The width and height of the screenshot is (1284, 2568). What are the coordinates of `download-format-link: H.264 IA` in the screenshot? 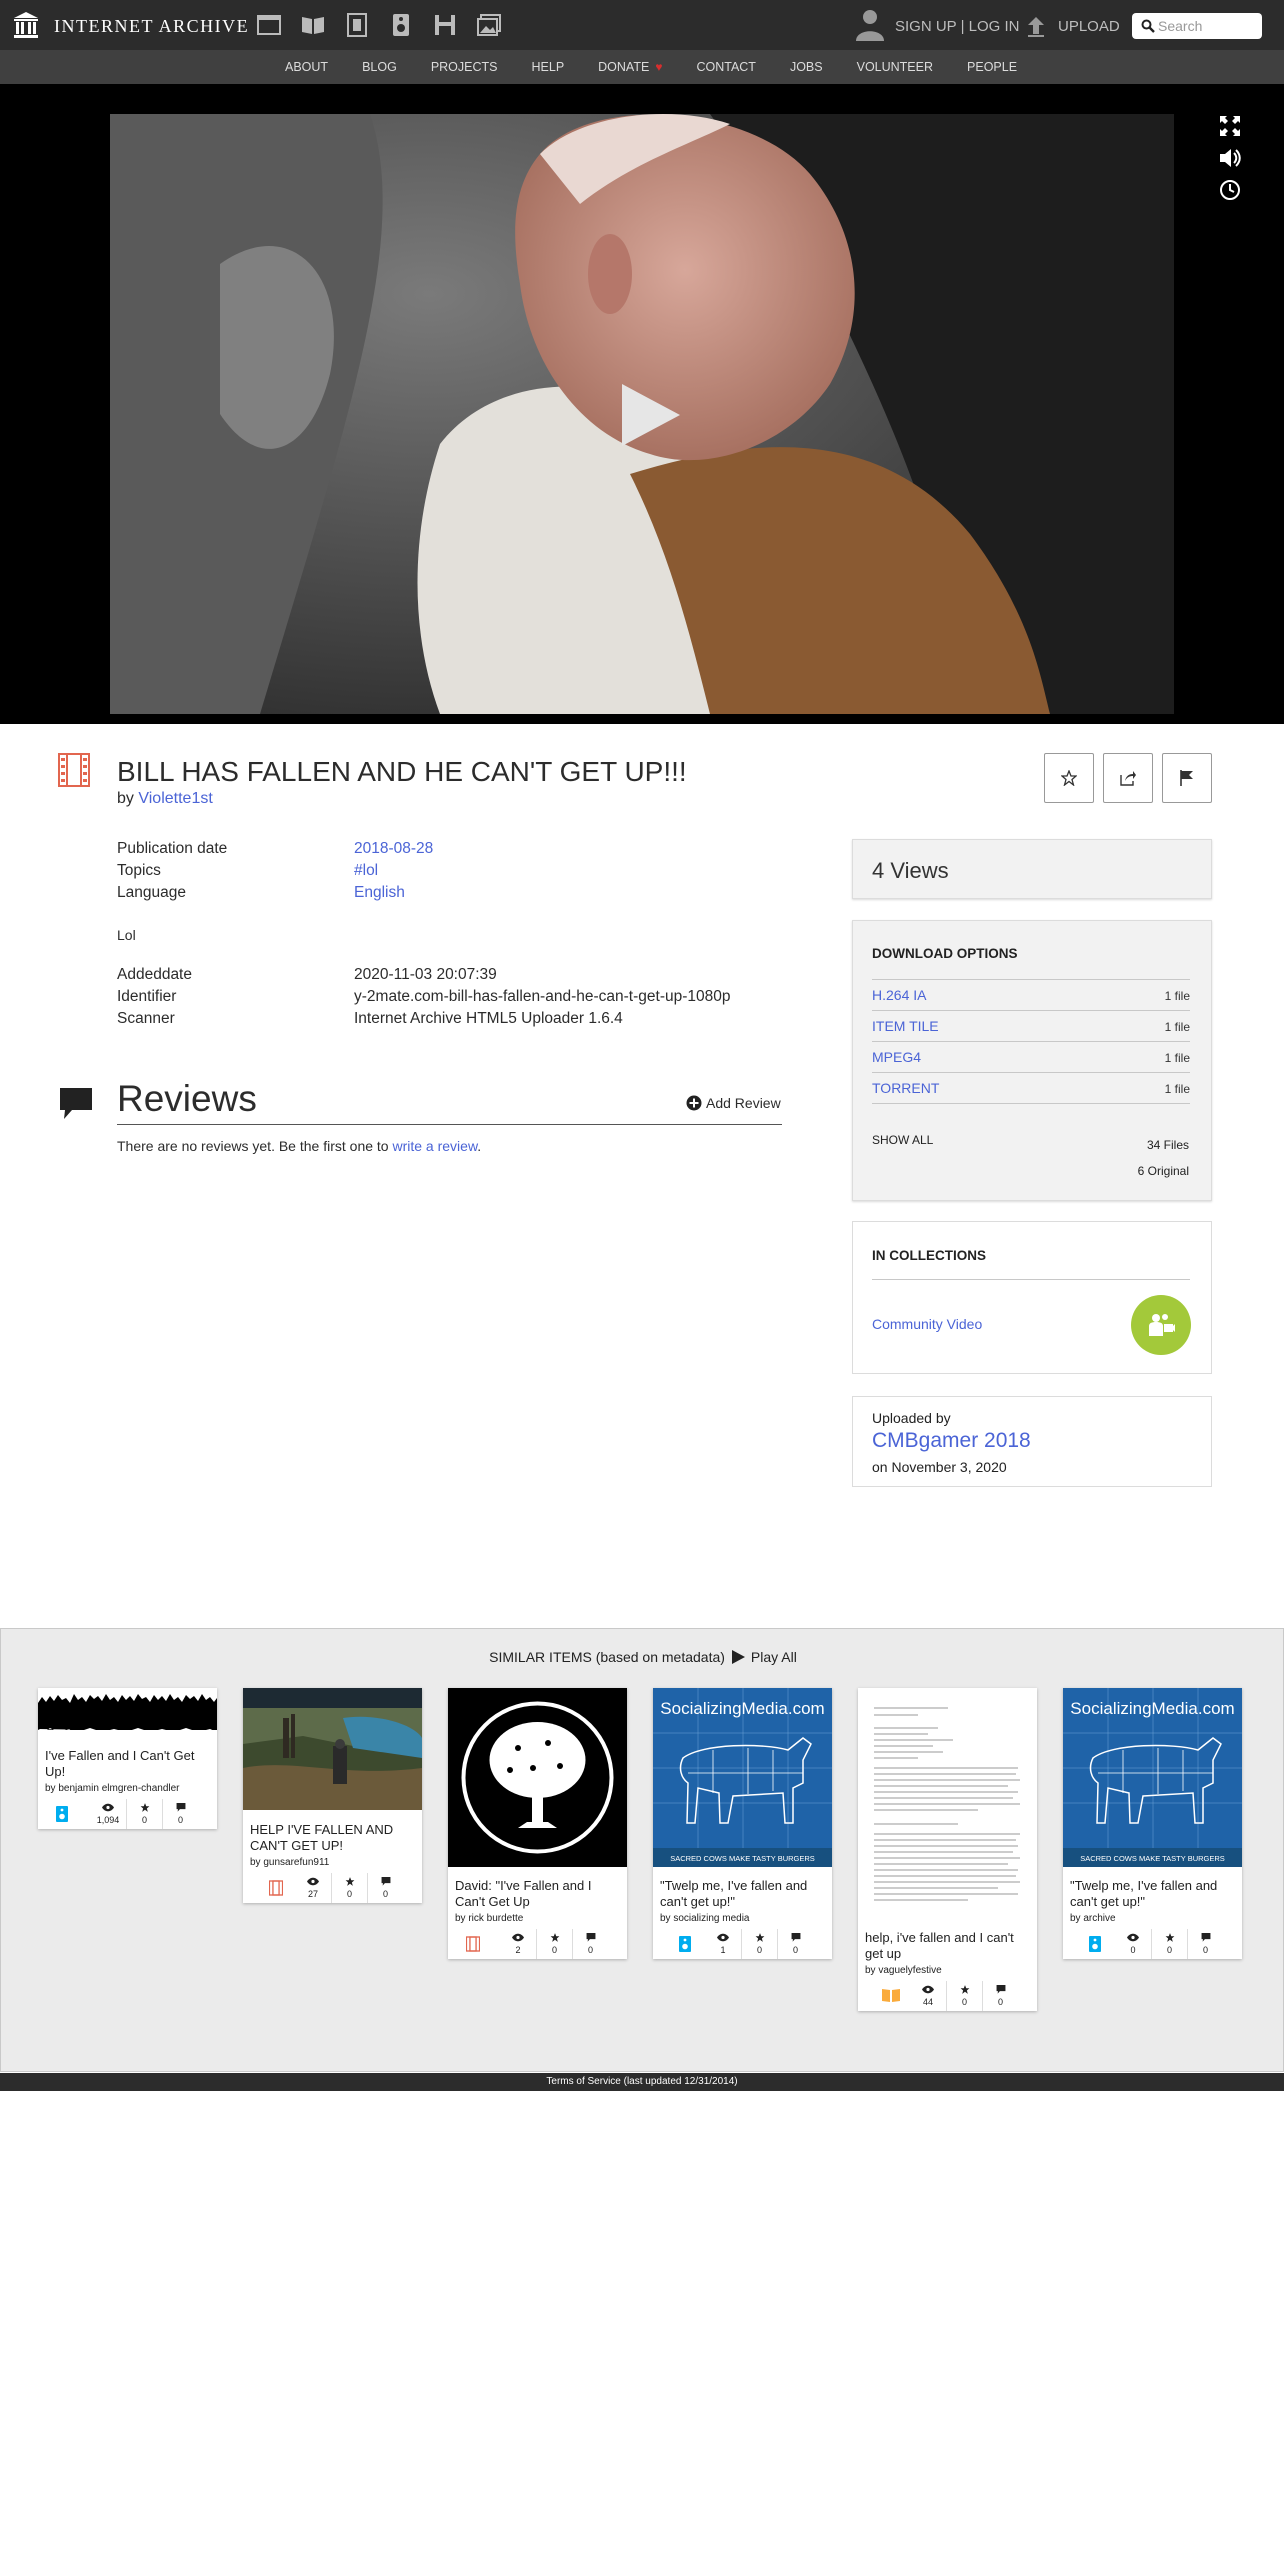 It's located at (899, 995).